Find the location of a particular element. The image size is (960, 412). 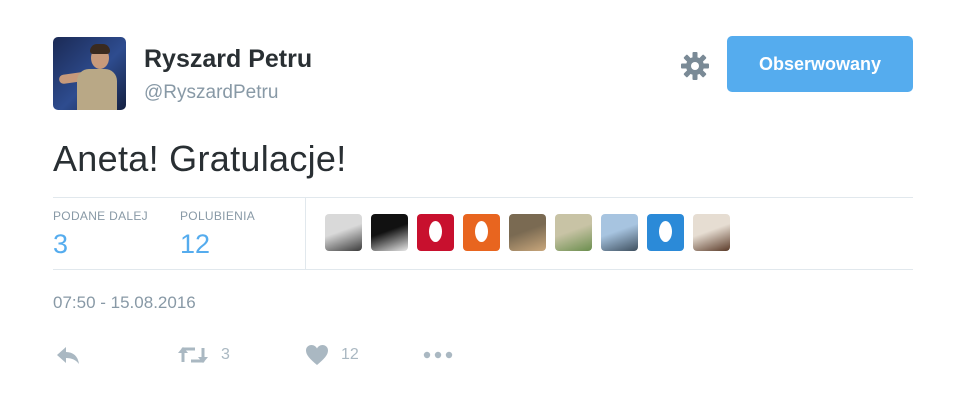

heart-icon is located at coordinates (317, 355).